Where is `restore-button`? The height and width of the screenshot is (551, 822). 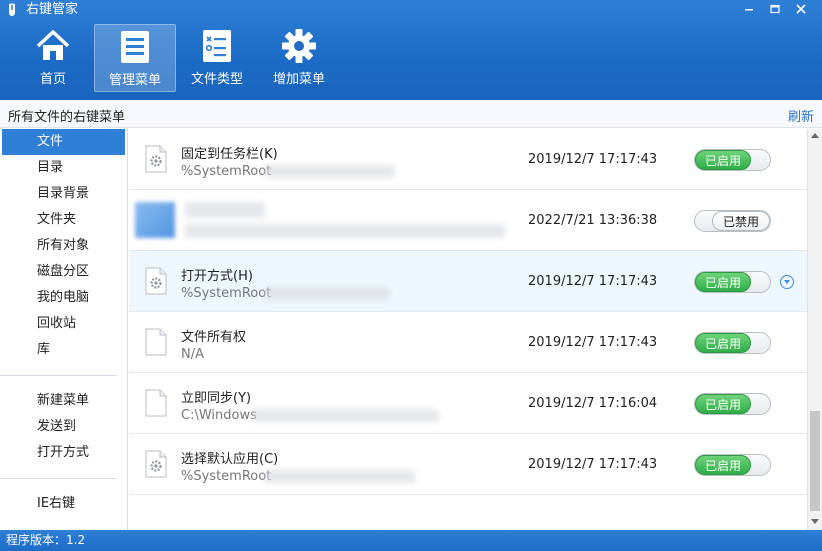
restore-button is located at coordinates (775, 9).